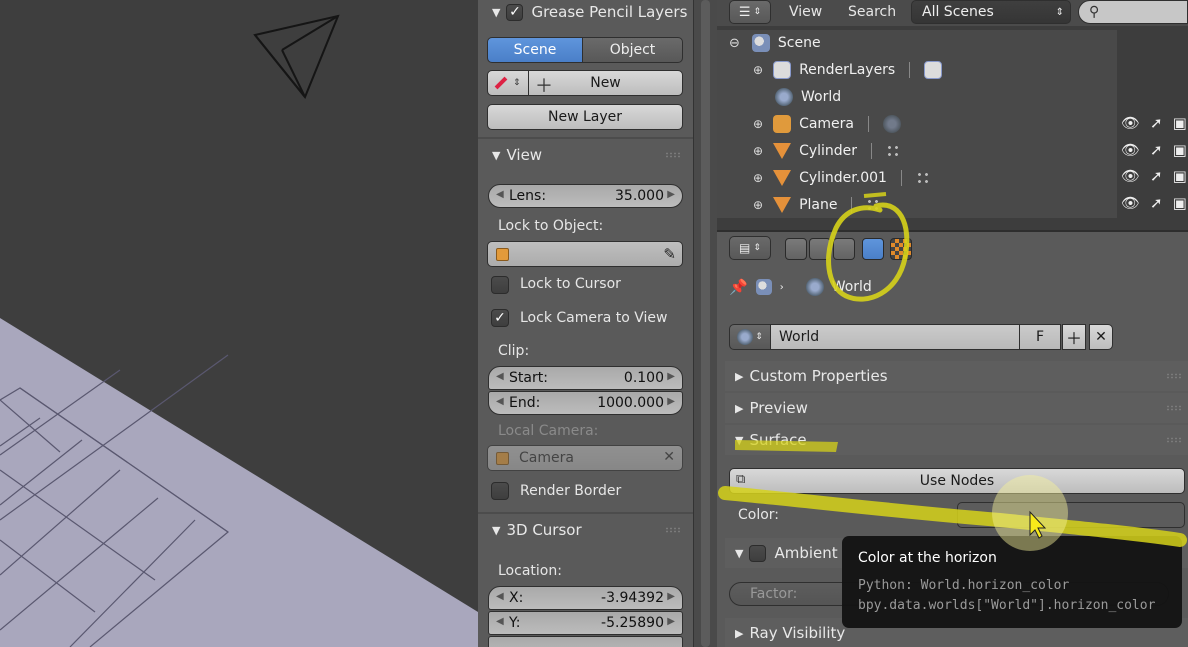 This screenshot has width=1188, height=647. Describe the element at coordinates (669, 254) in the screenshot. I see `eyedropper-icon: ✎` at that location.